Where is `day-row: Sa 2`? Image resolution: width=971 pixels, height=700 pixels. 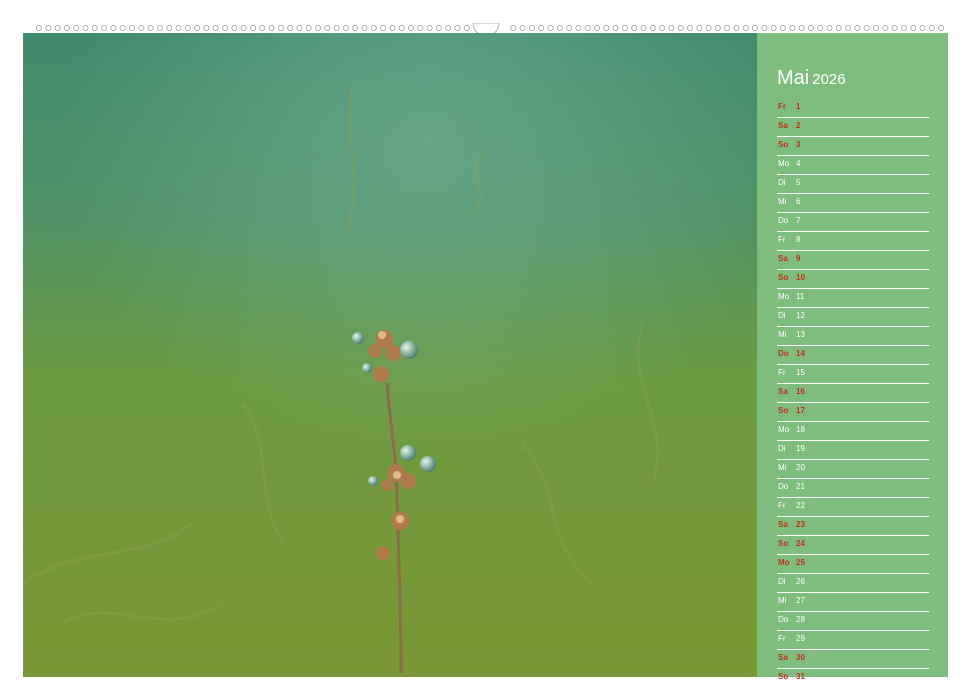
day-row: Sa 2 is located at coordinates (853, 128).